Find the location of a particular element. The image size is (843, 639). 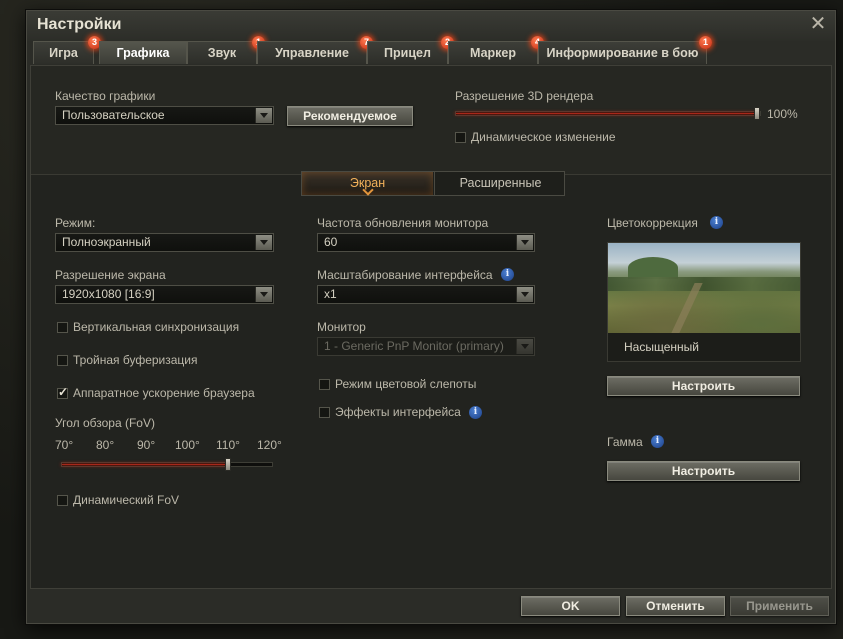

triple-buffering-checkbox is located at coordinates (62, 360).